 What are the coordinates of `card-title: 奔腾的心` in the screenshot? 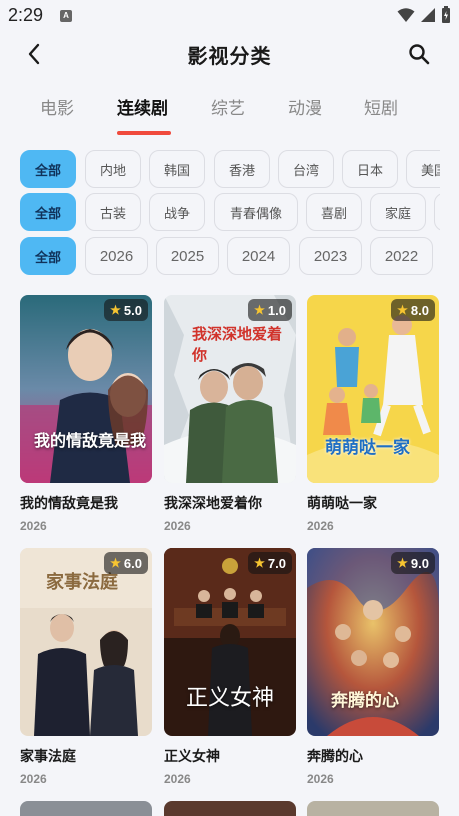 It's located at (335, 757).